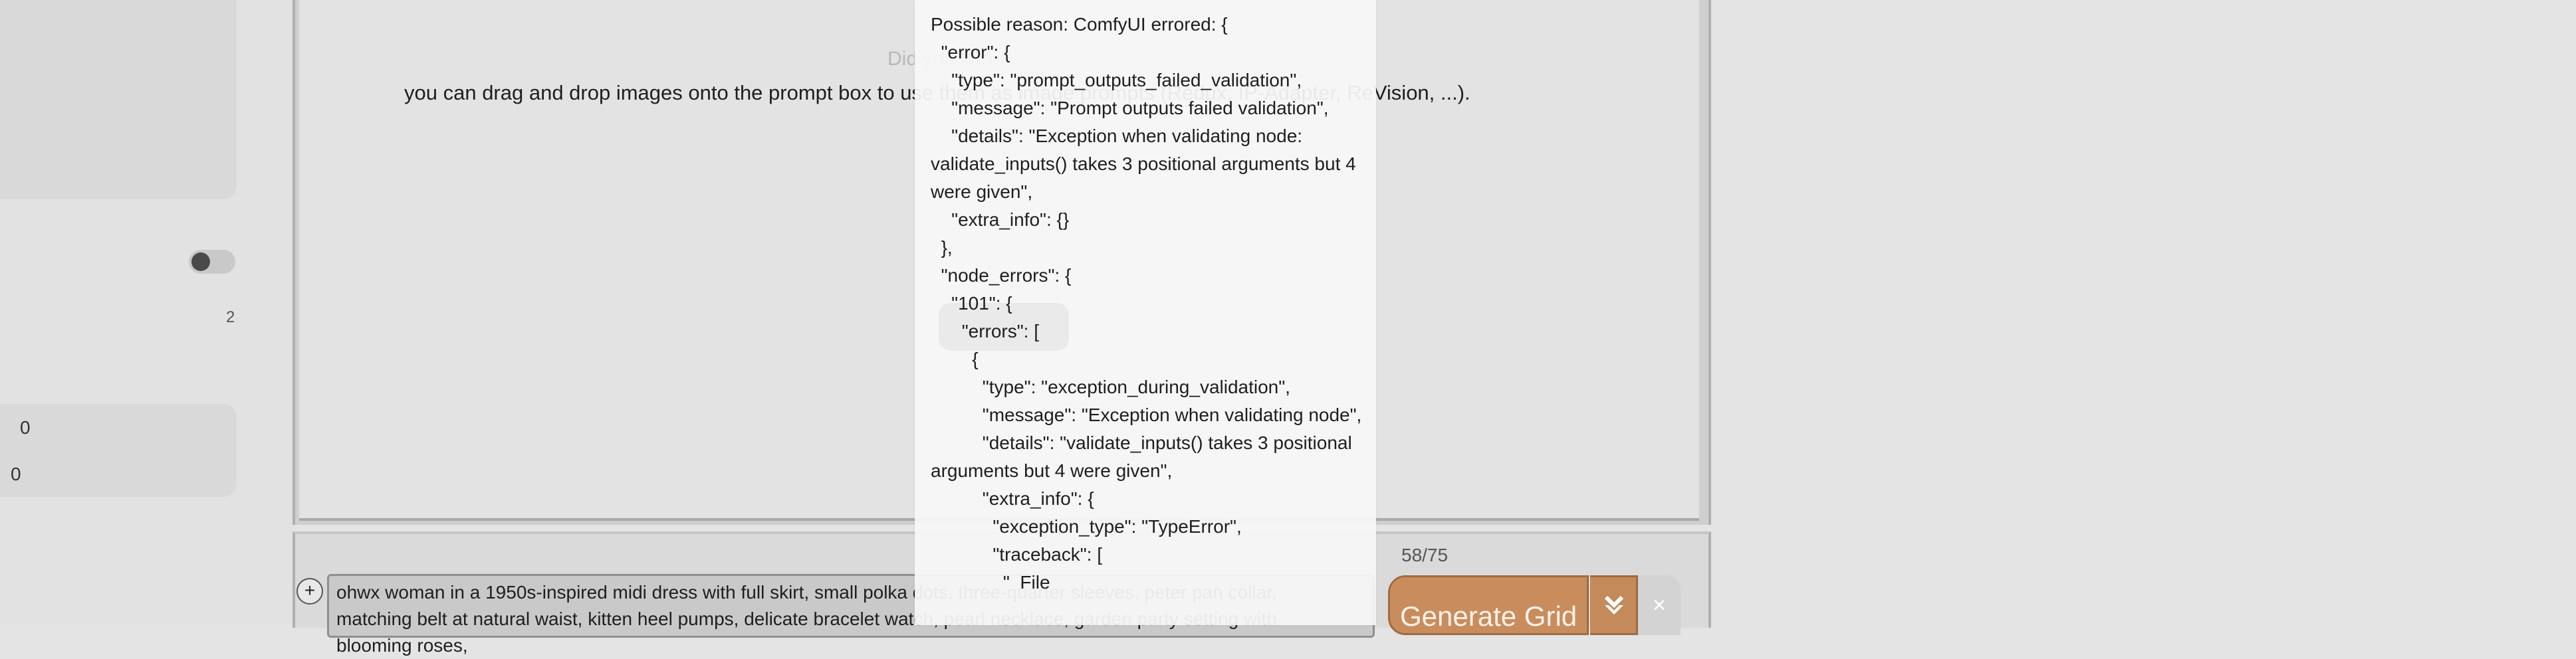  What do you see at coordinates (1488, 616) in the screenshot?
I see `generate-button-label: Generate Grid` at bounding box center [1488, 616].